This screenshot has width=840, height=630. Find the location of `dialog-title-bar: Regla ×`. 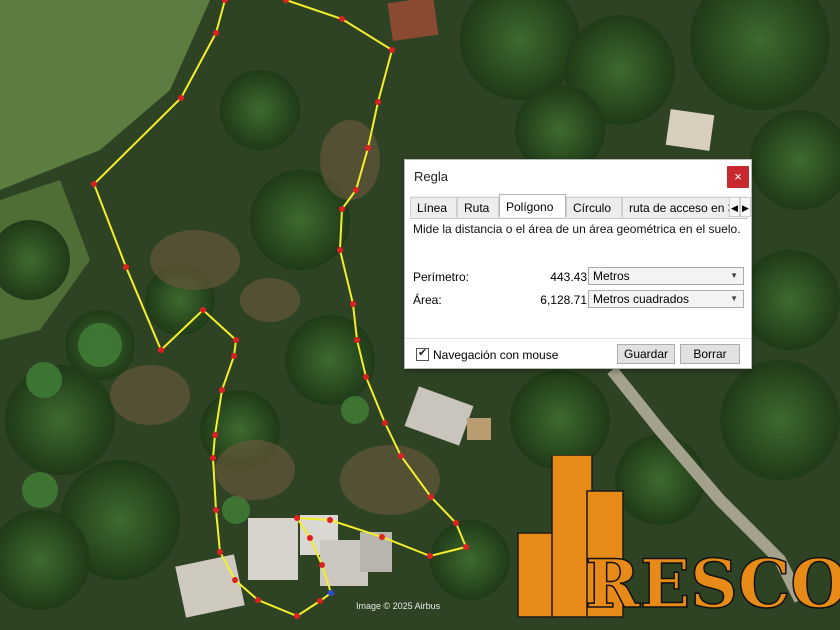

dialog-title-bar: Regla × is located at coordinates (578, 176).